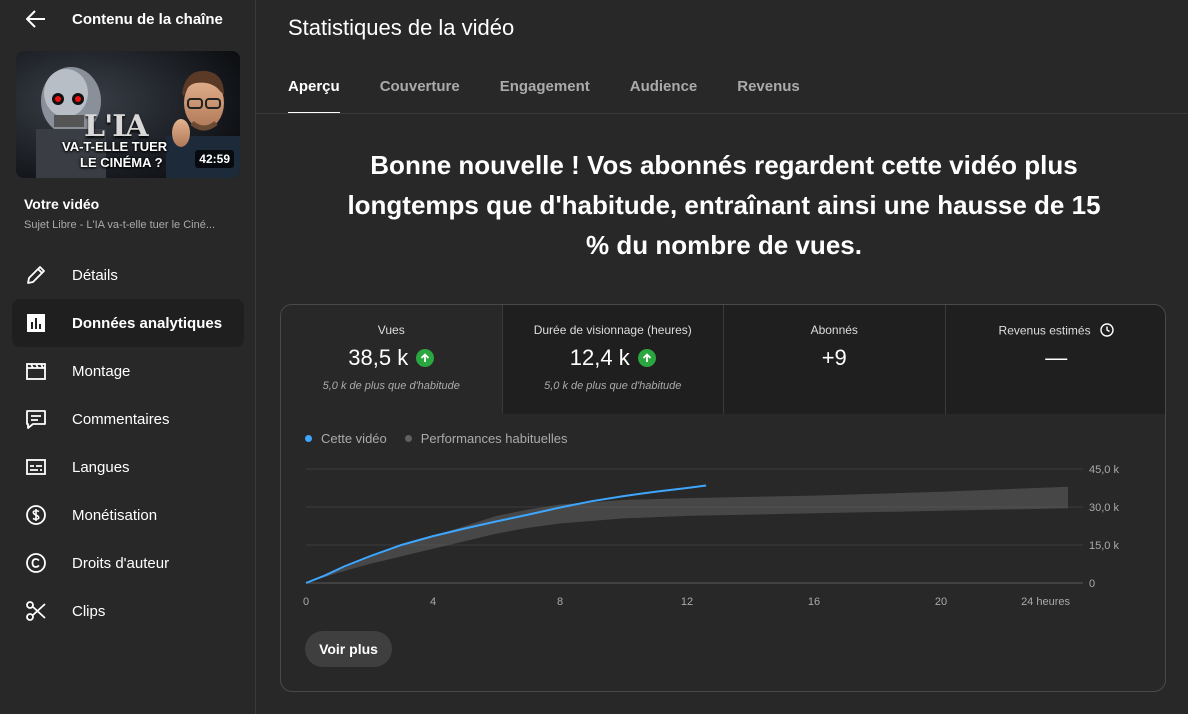 This screenshot has height=714, width=1188. I want to click on sidebar-item-label: Montage, so click(101, 371).